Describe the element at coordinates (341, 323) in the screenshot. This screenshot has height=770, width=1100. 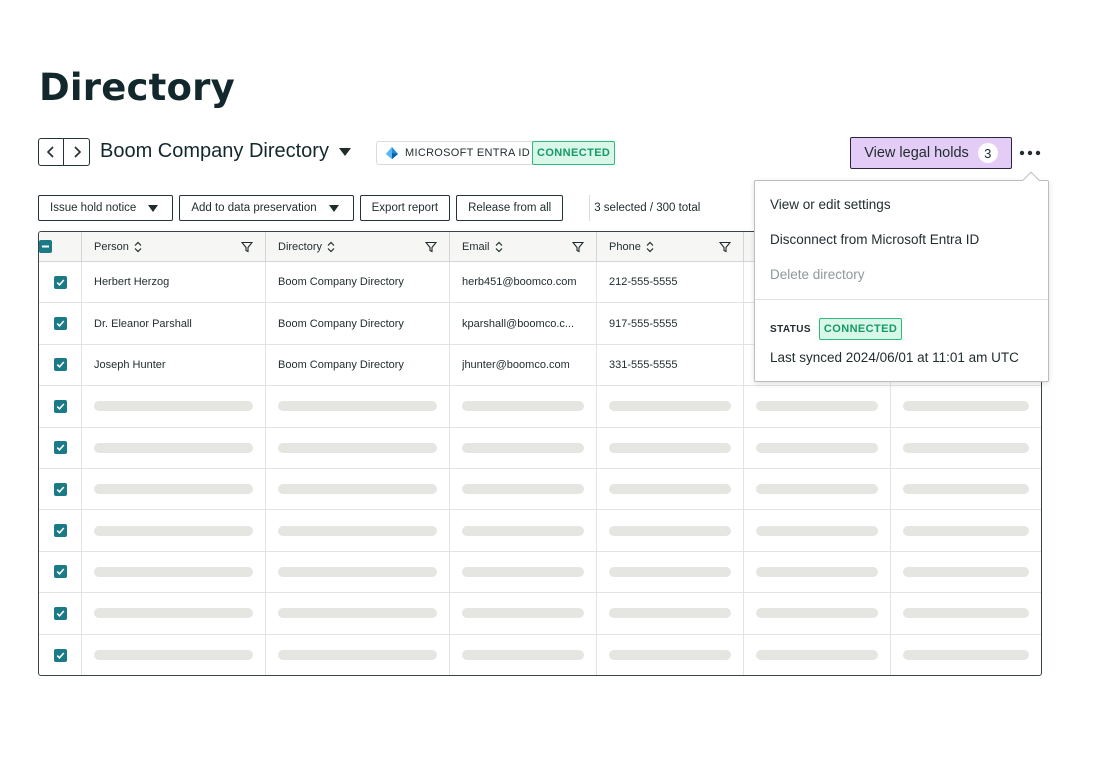
I see `directory-value: Boom Company Directory` at that location.